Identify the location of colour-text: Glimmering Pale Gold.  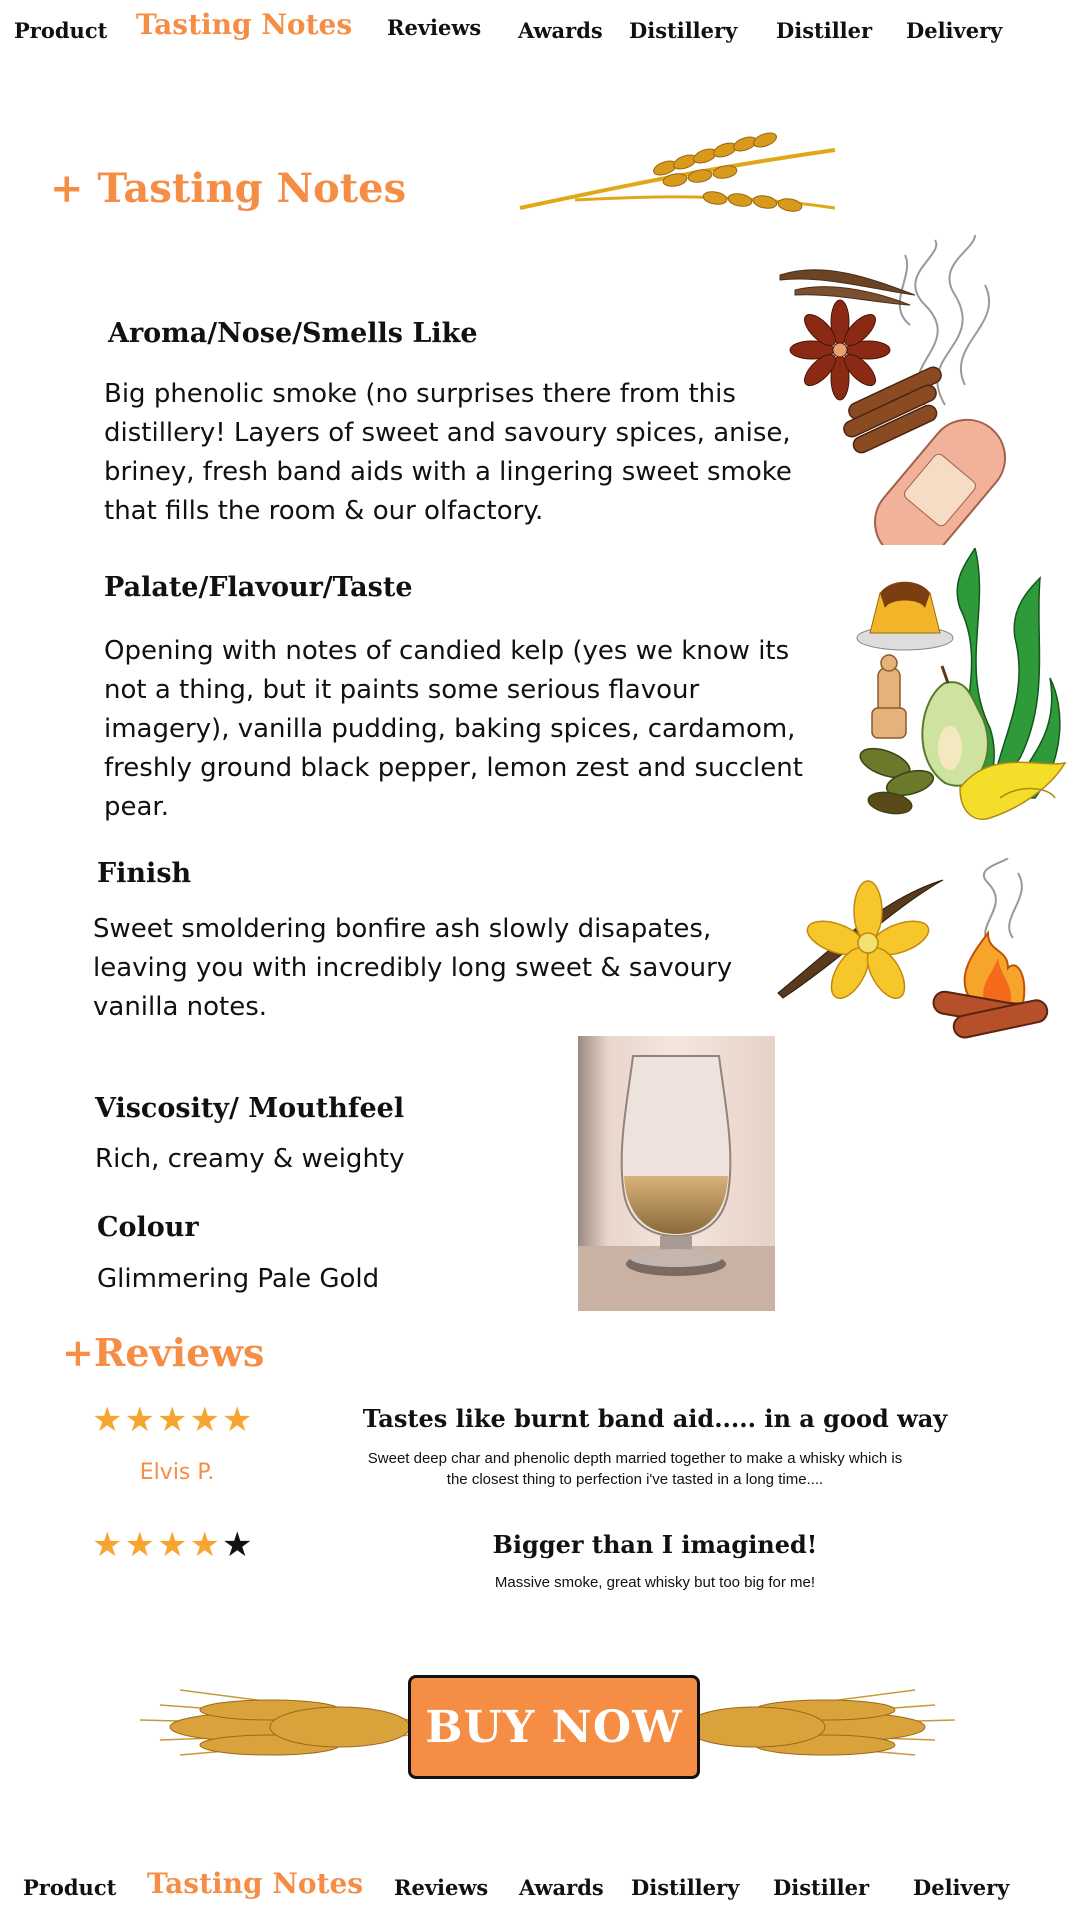
(238, 1279).